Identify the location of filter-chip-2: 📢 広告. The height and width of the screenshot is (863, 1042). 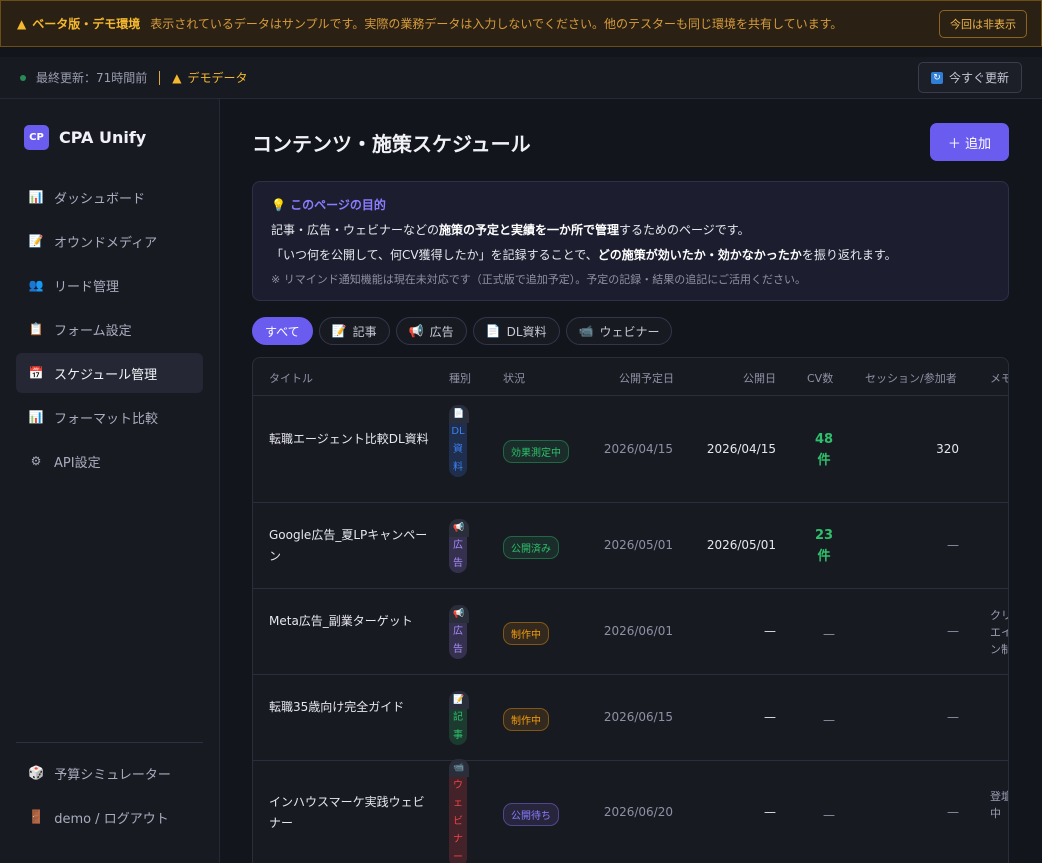
(431, 331).